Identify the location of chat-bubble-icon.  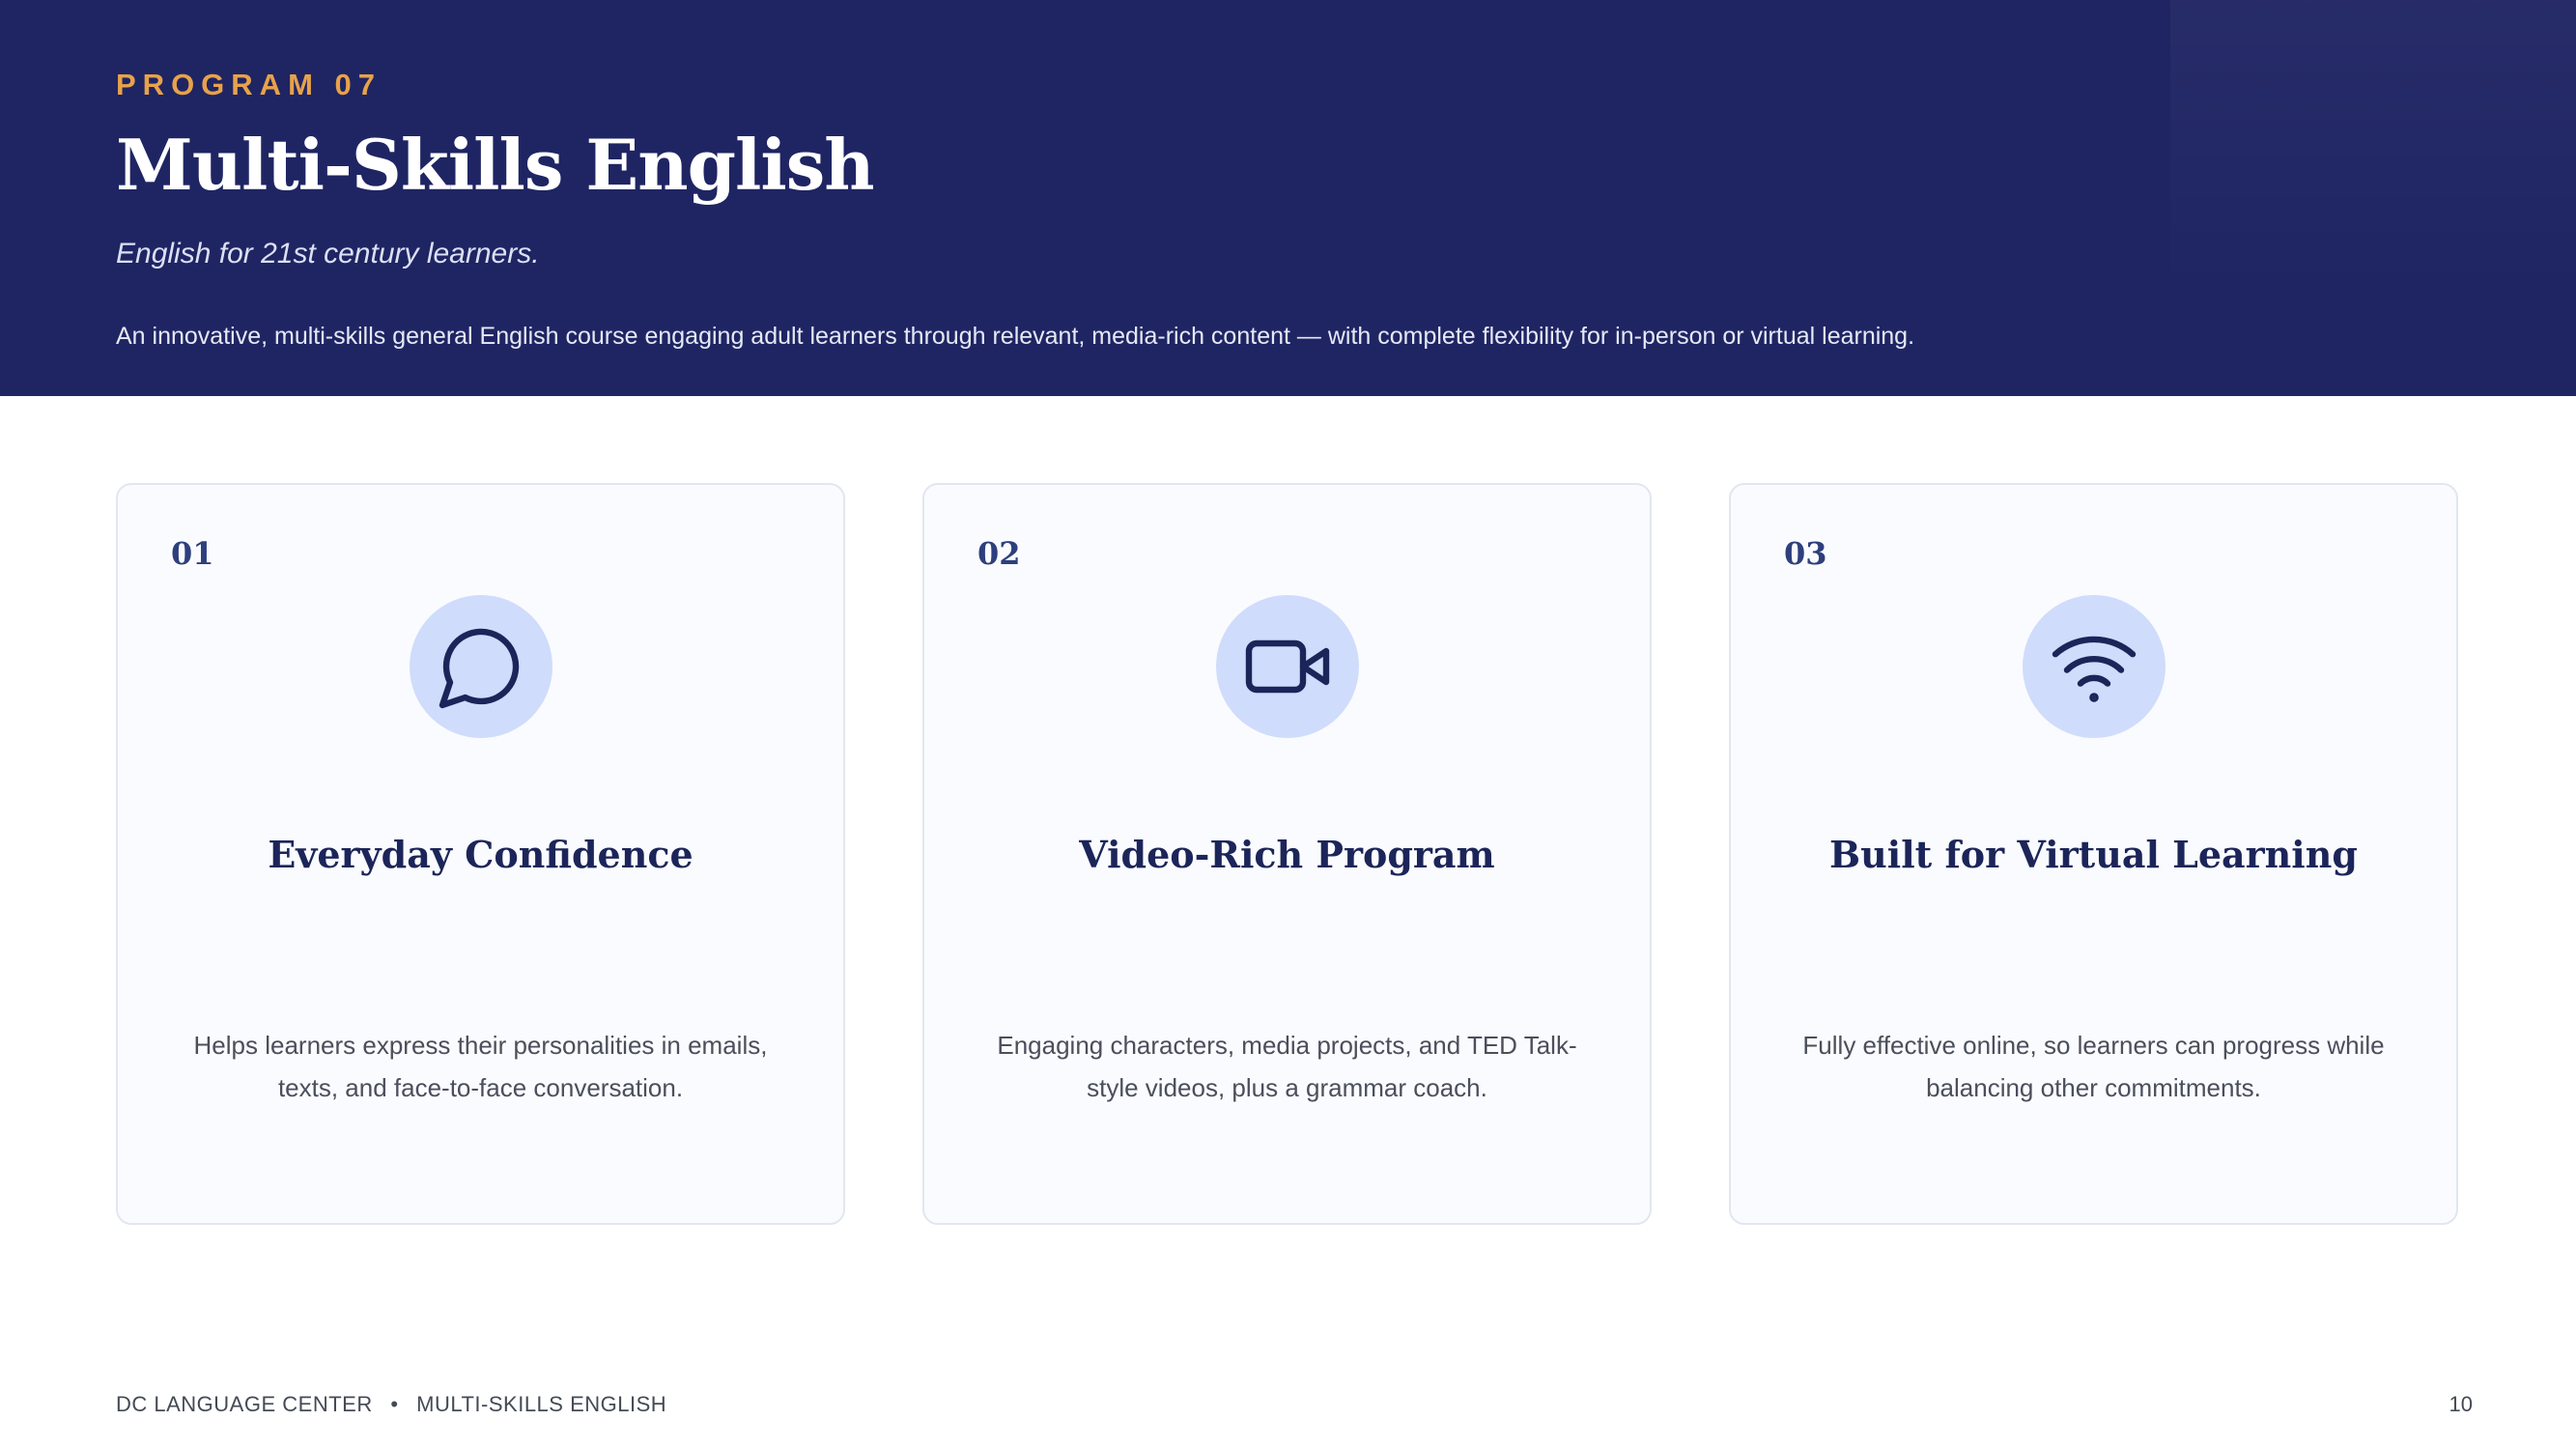
(479, 668).